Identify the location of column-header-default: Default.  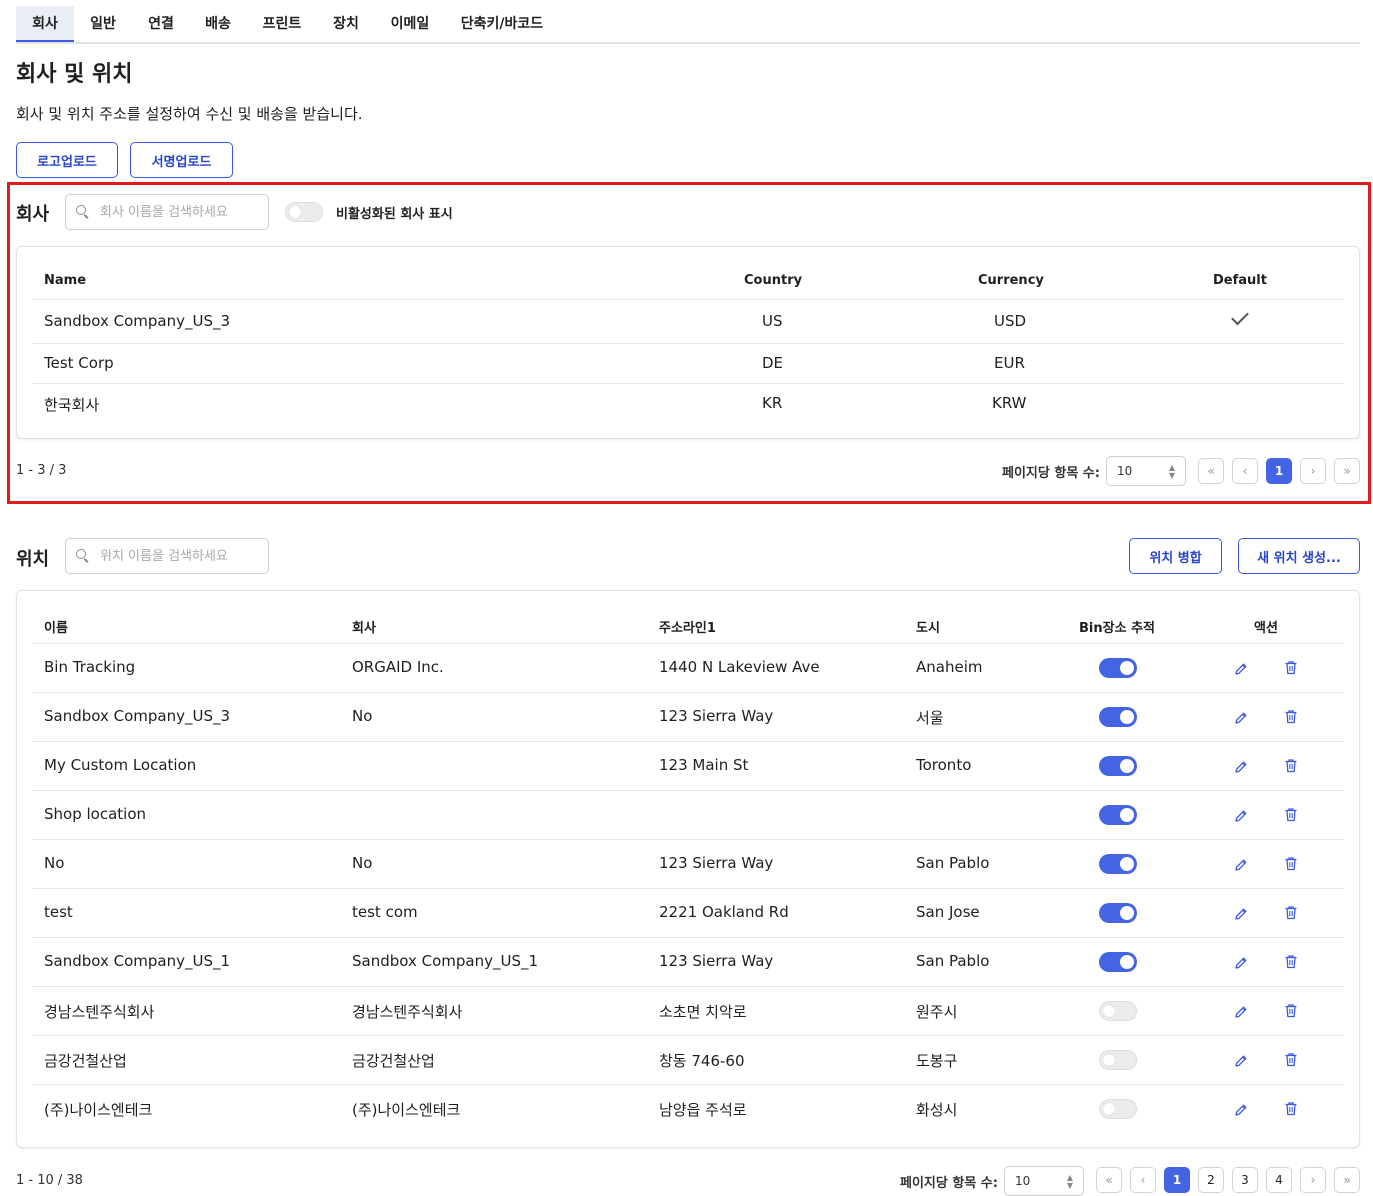
(1240, 280).